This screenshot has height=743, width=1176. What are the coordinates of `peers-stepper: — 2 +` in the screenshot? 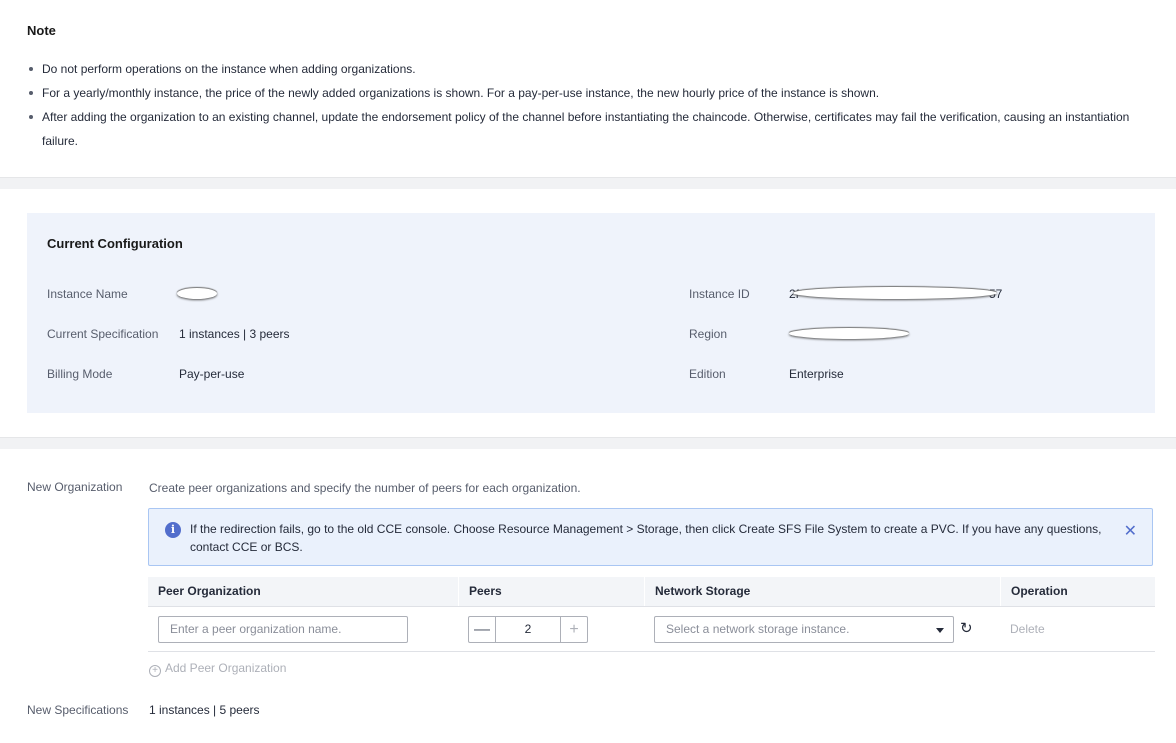 It's located at (528, 629).